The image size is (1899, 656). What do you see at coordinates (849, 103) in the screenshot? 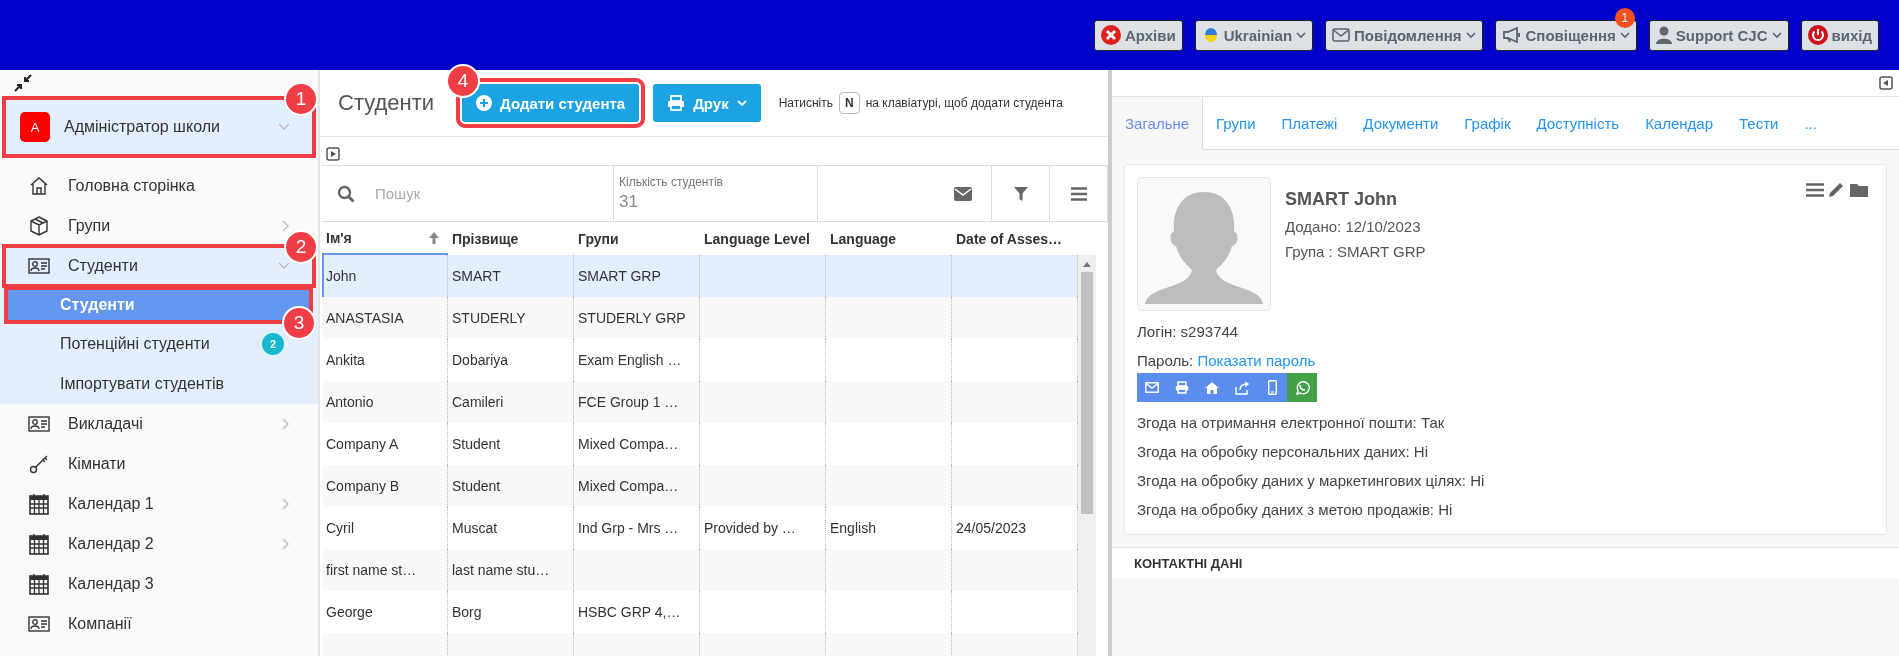
I see `keyboard-key: N` at bounding box center [849, 103].